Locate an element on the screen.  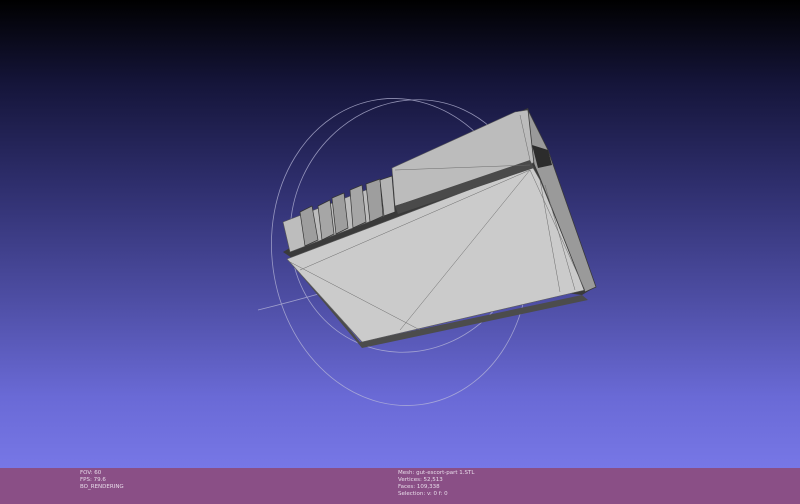
render-info: FOV: 60 FPS: 79.6 BO_RENDERING is located at coordinates (102, 480).